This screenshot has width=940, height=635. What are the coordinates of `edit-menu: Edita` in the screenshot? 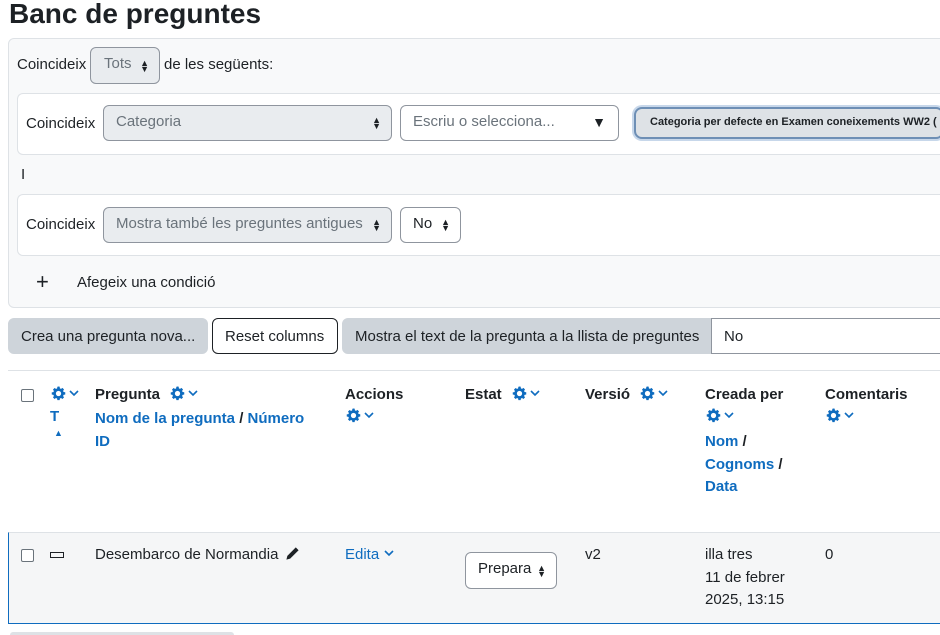 It's located at (370, 555).